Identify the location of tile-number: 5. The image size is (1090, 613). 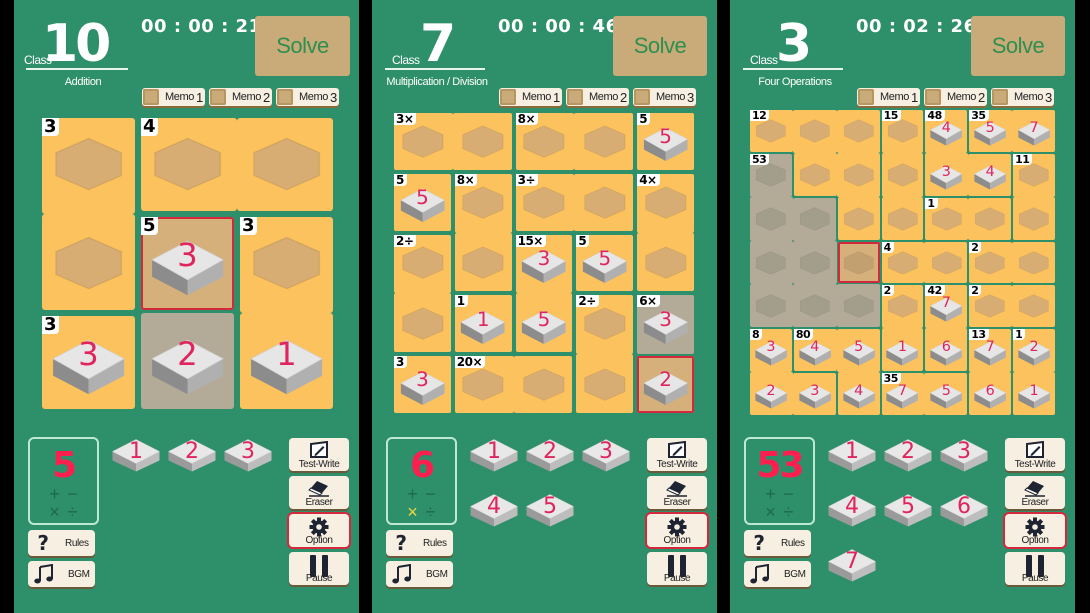
(946, 390).